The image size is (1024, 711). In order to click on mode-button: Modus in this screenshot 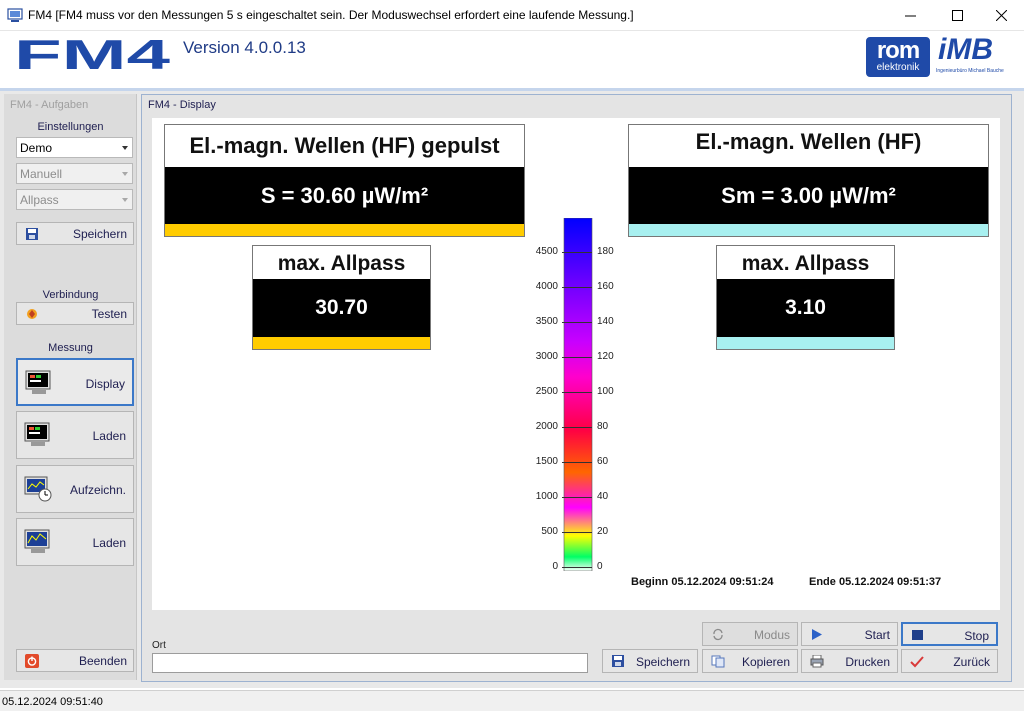, I will do `click(750, 634)`.